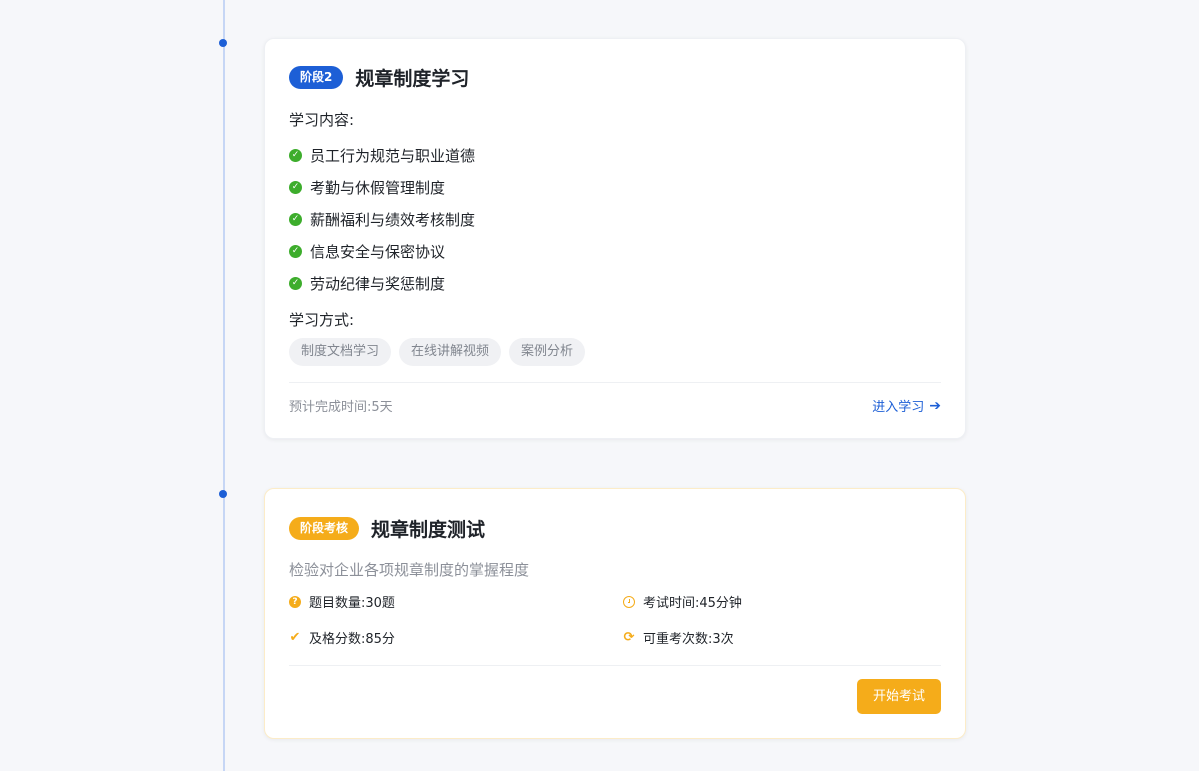 The image size is (1199, 771). What do you see at coordinates (324, 528) in the screenshot?
I see `exam-badge: 阶段考核` at bounding box center [324, 528].